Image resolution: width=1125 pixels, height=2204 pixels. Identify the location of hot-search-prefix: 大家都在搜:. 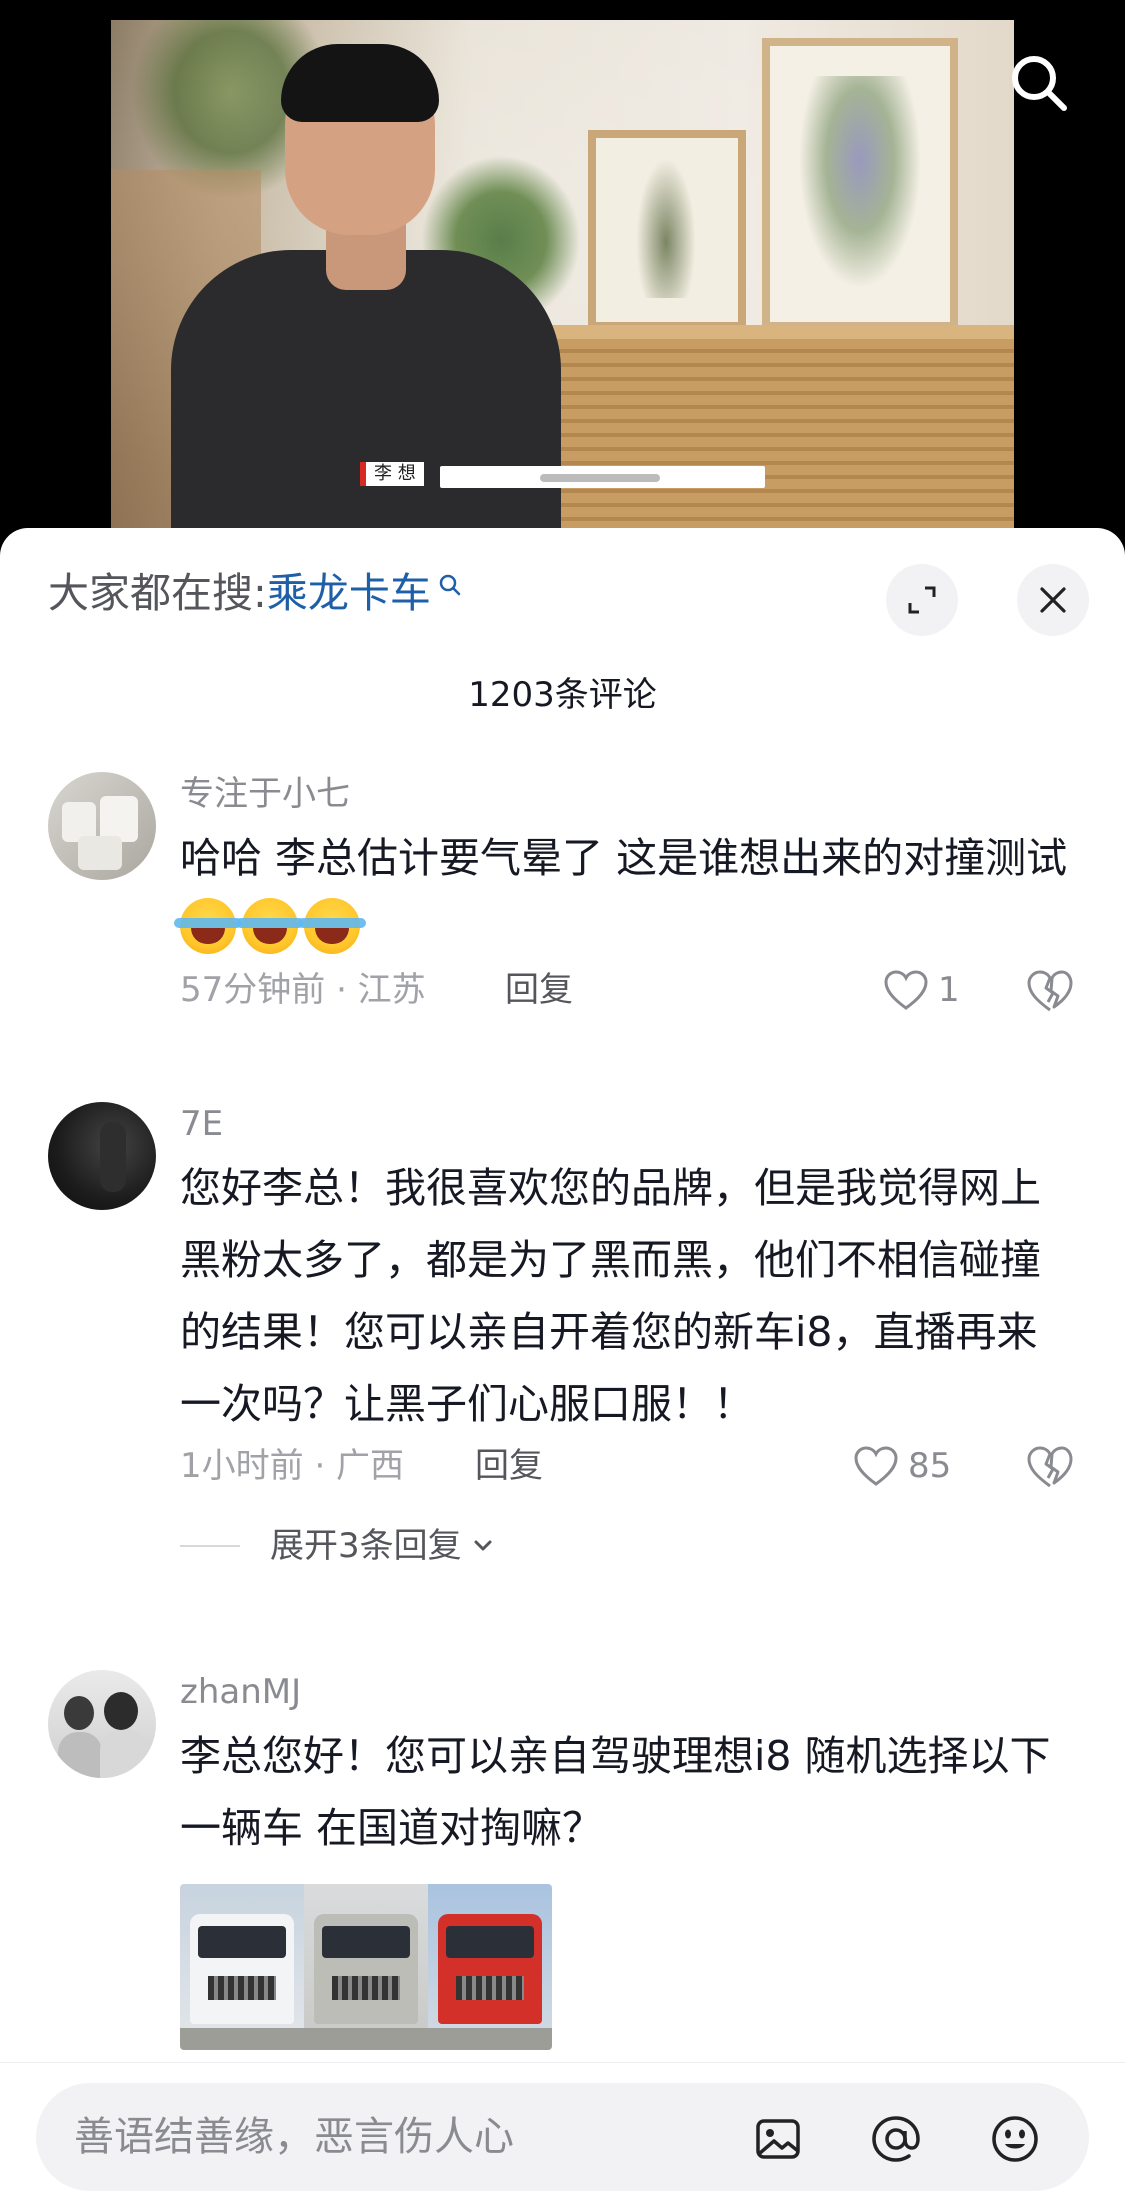
(157, 593).